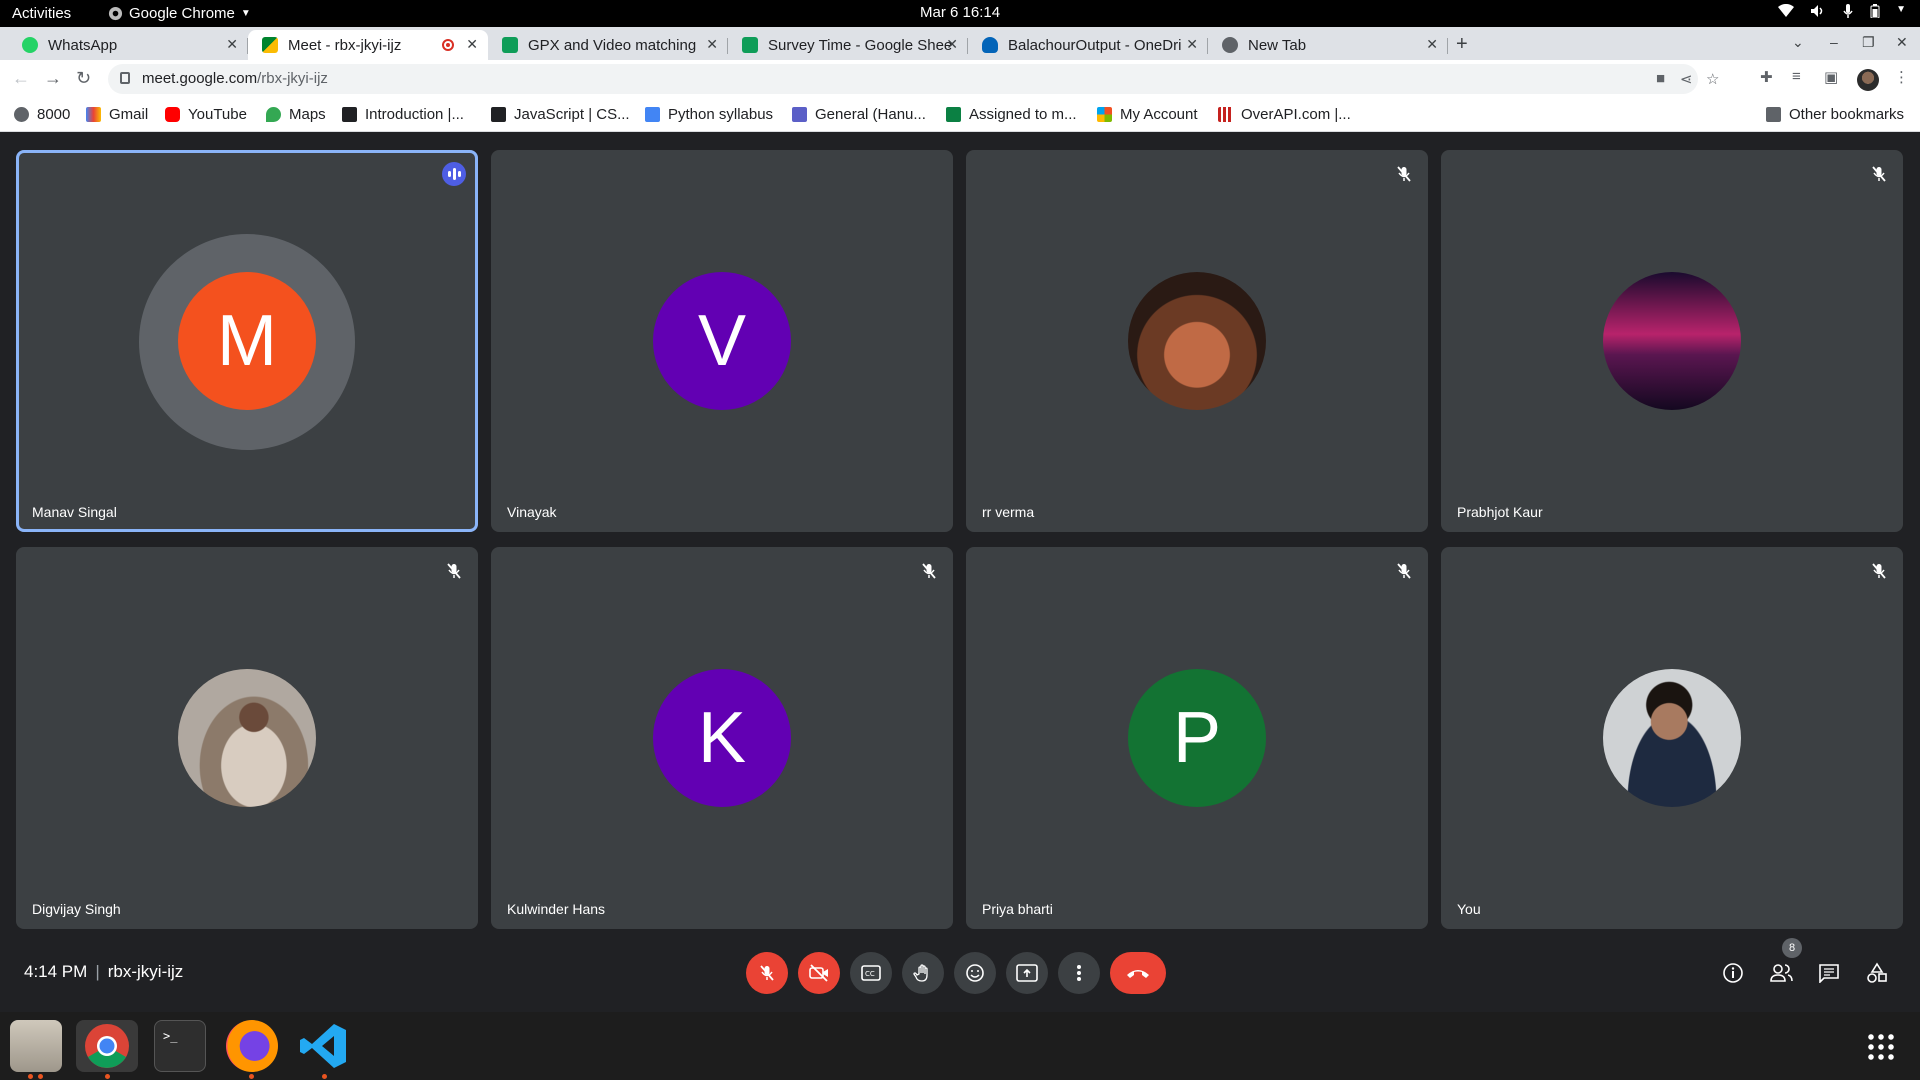  I want to click on leave-call-button, so click(1138, 973).